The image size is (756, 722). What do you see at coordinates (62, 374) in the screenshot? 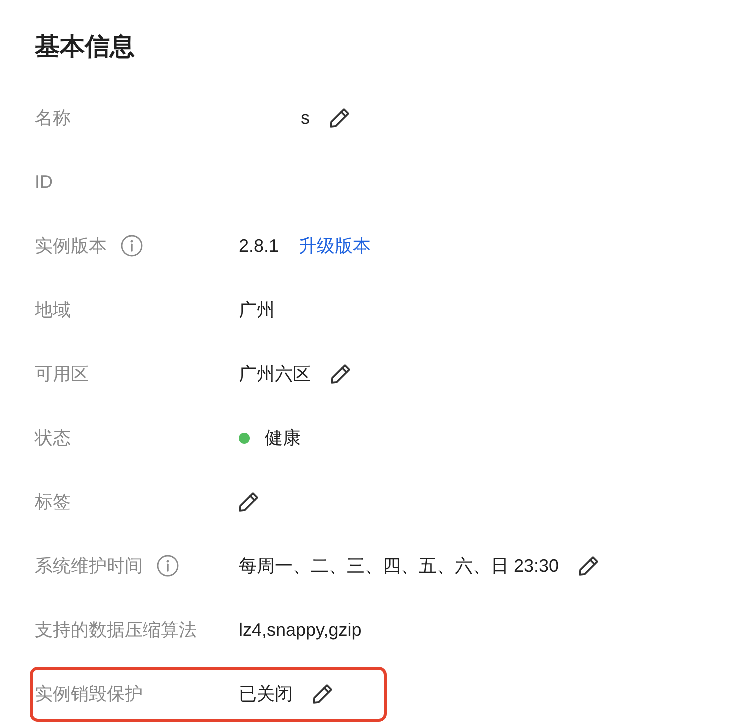
I see `field-label: 可用区` at bounding box center [62, 374].